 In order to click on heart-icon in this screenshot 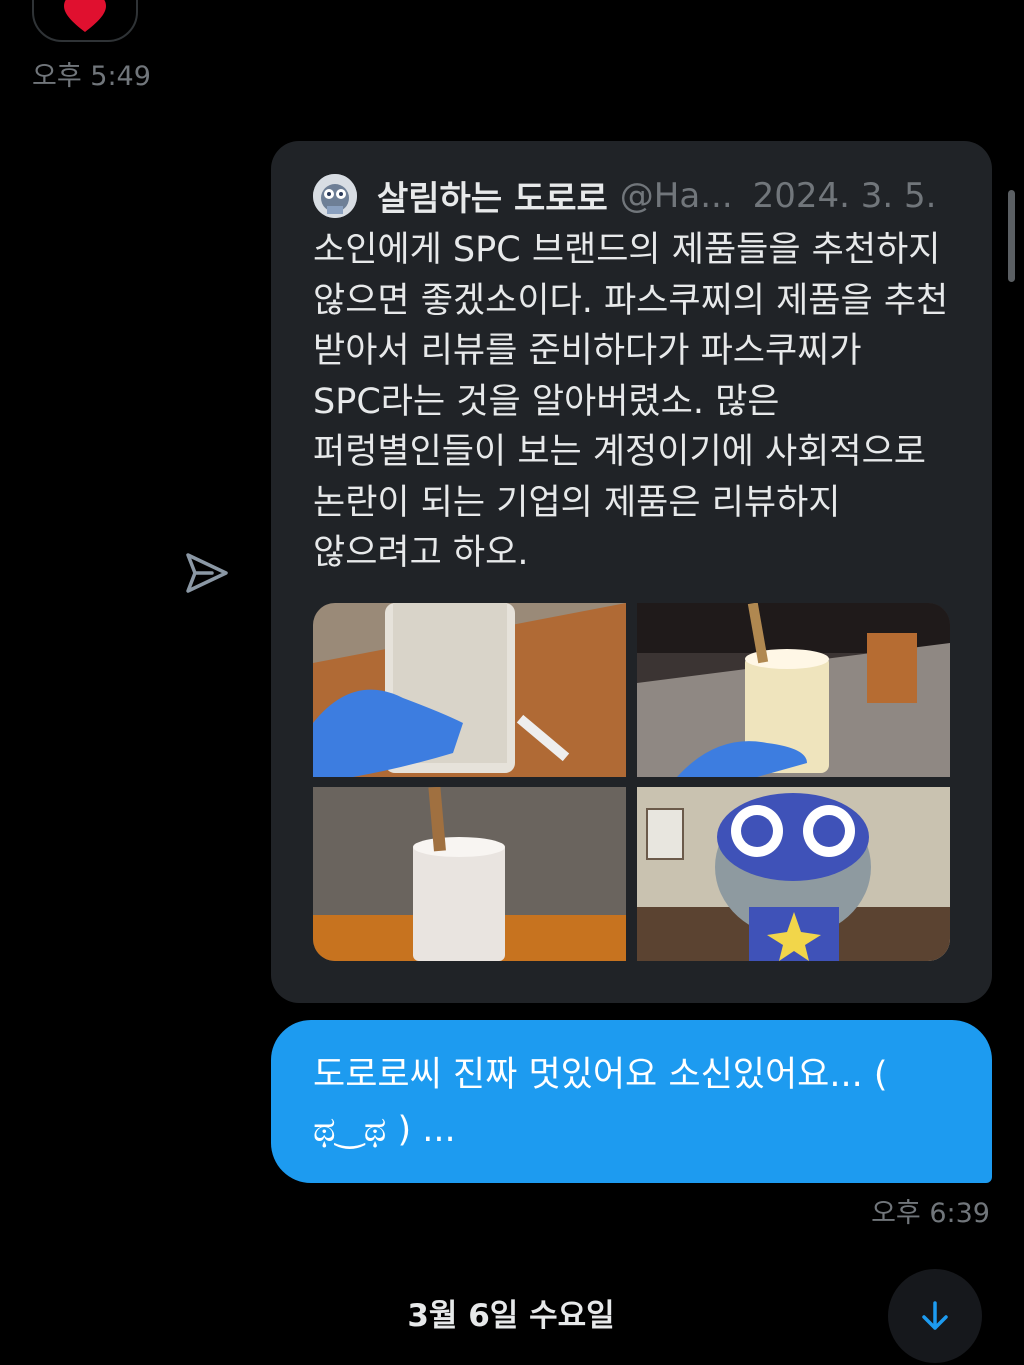, I will do `click(85, 16)`.